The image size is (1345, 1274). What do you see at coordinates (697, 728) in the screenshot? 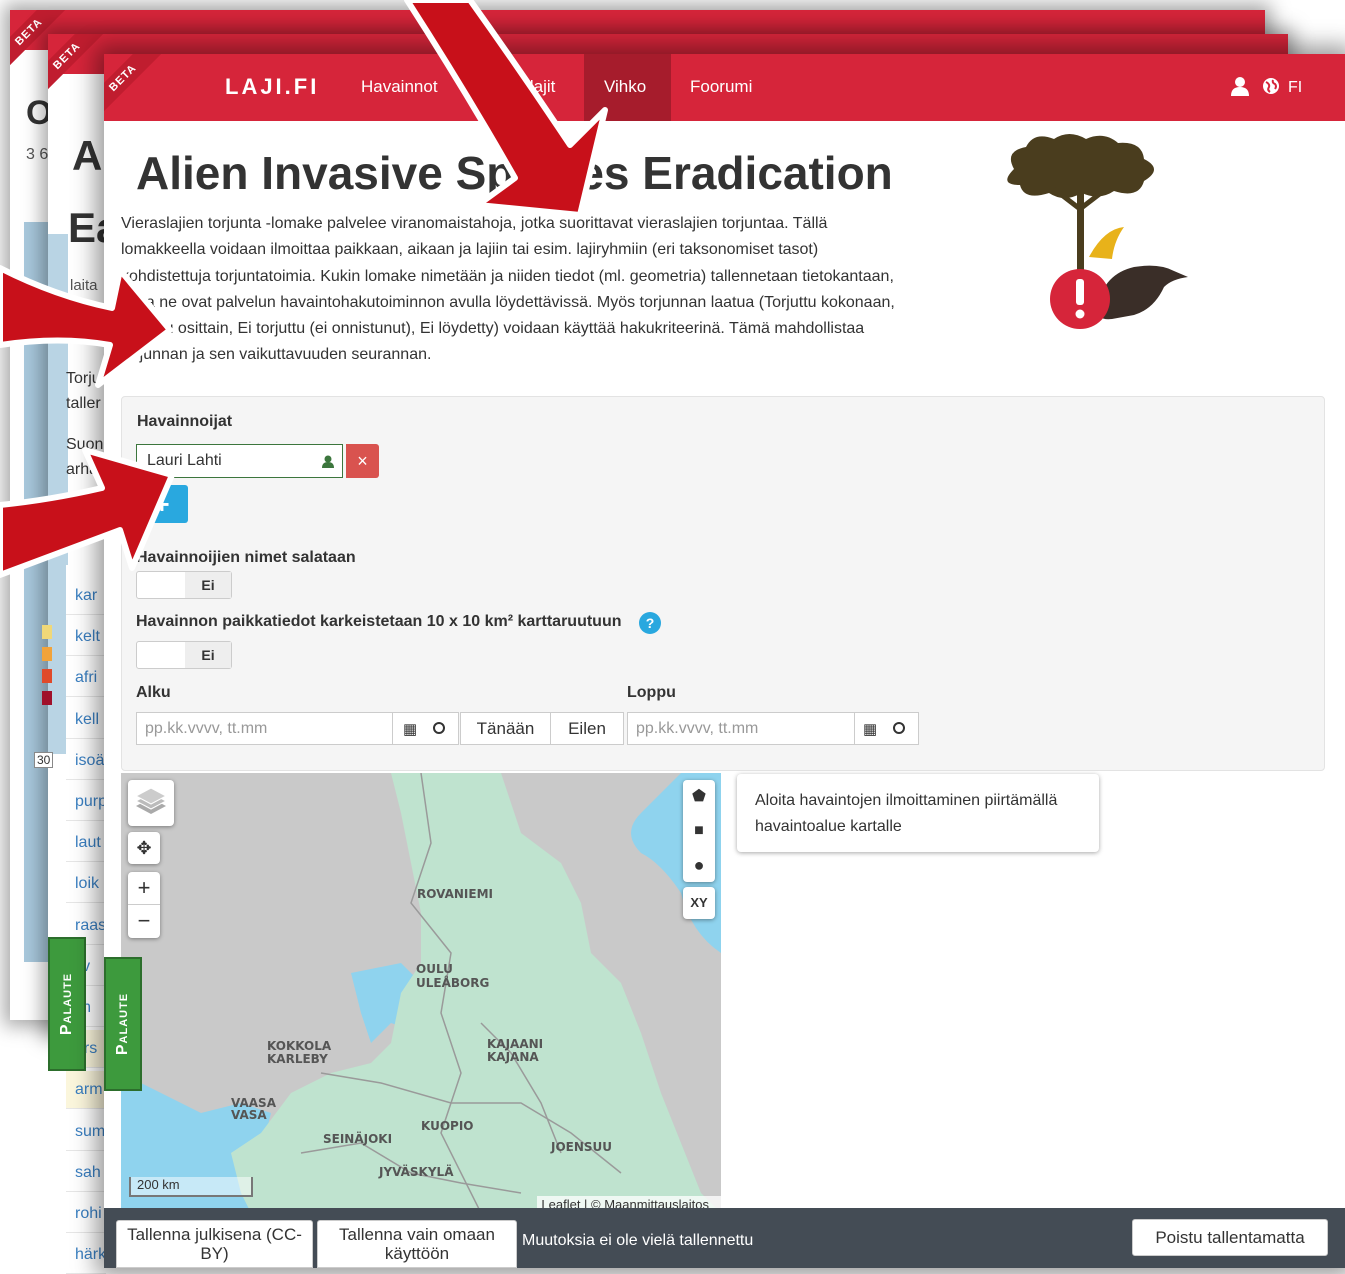
I see `end-date-placeholder: pp.kk.vvvv, tt.mm` at bounding box center [697, 728].